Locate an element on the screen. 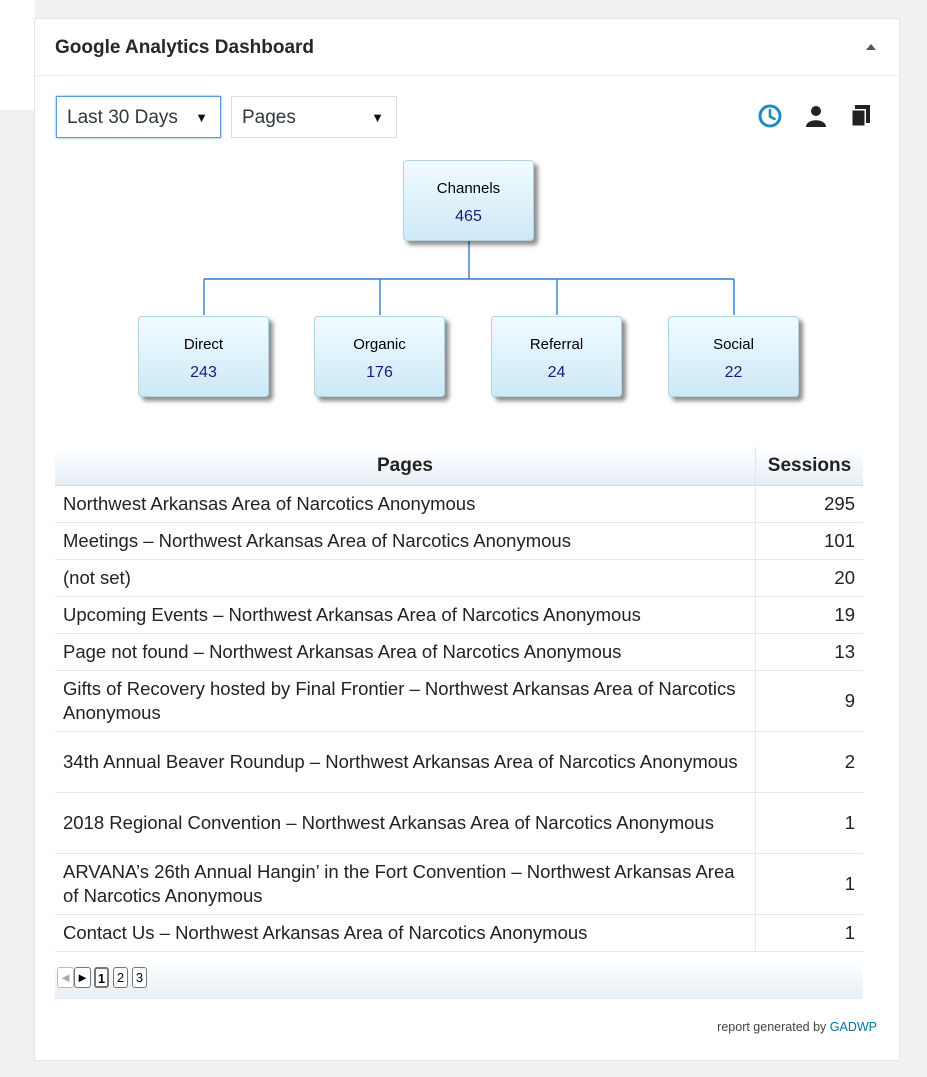  page-2-button: 2 is located at coordinates (120, 977).